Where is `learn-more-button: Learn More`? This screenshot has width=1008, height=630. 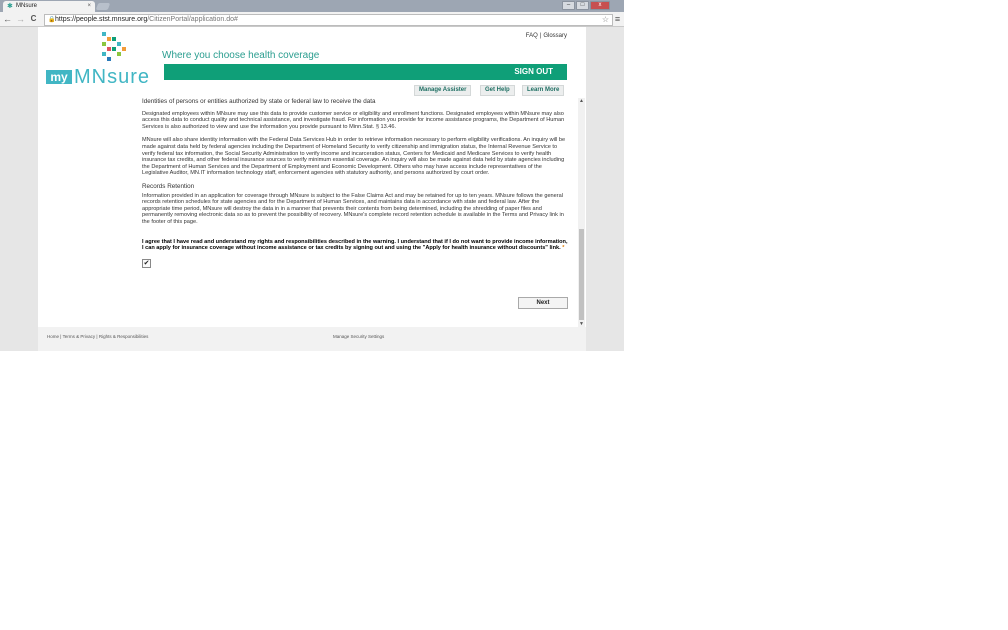 learn-more-button: Learn More is located at coordinates (543, 90).